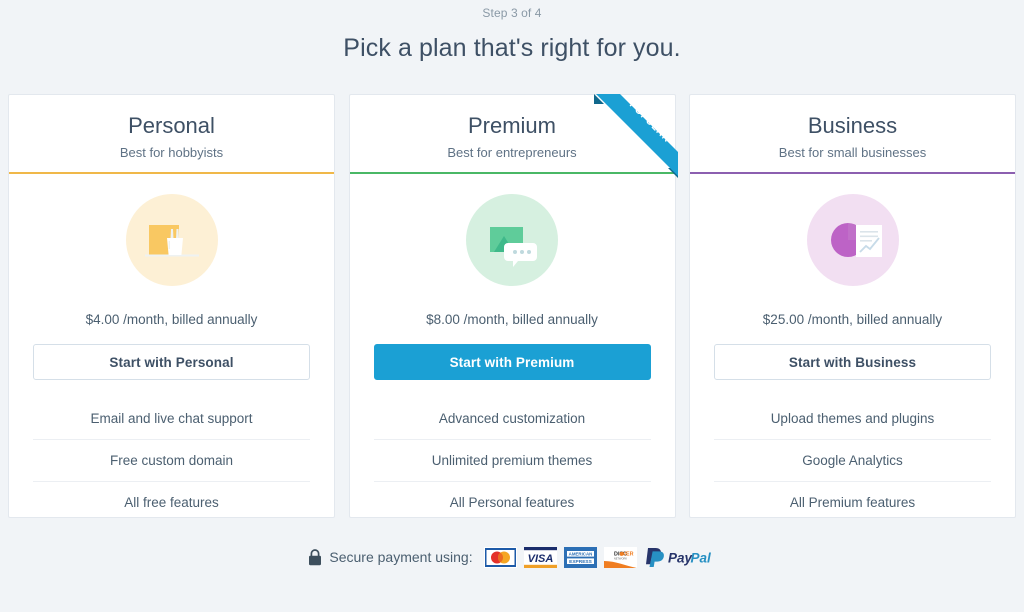 This screenshot has height=612, width=1024. What do you see at coordinates (171, 320) in the screenshot?
I see `plan-price: $4.00 /month, billed annually` at bounding box center [171, 320].